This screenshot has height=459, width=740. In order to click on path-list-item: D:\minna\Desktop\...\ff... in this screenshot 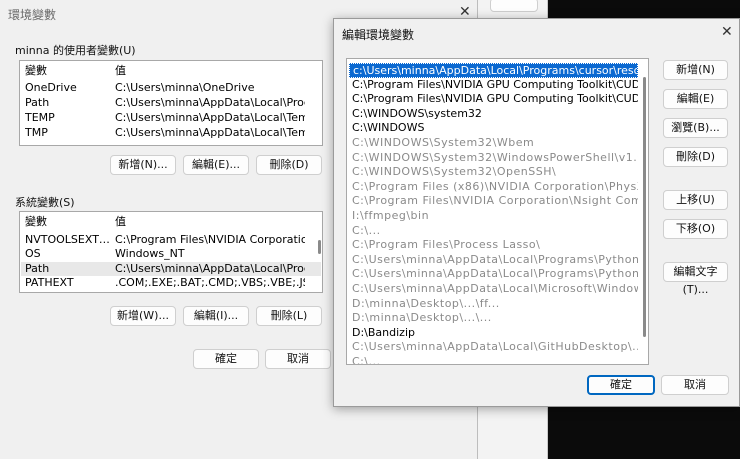, I will do `click(493, 304)`.